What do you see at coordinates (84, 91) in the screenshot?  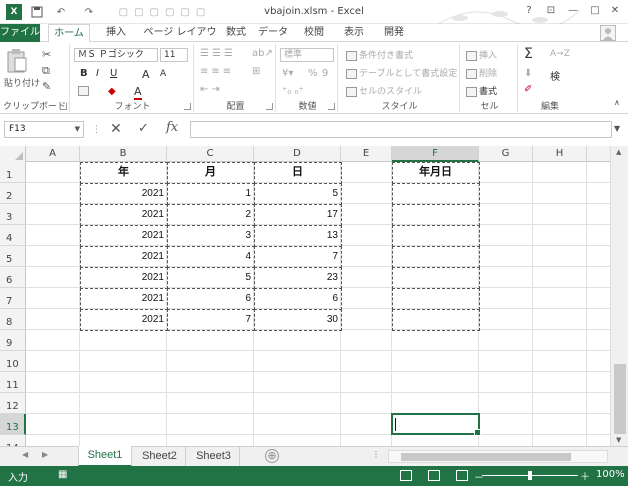 I see `borders-icon` at bounding box center [84, 91].